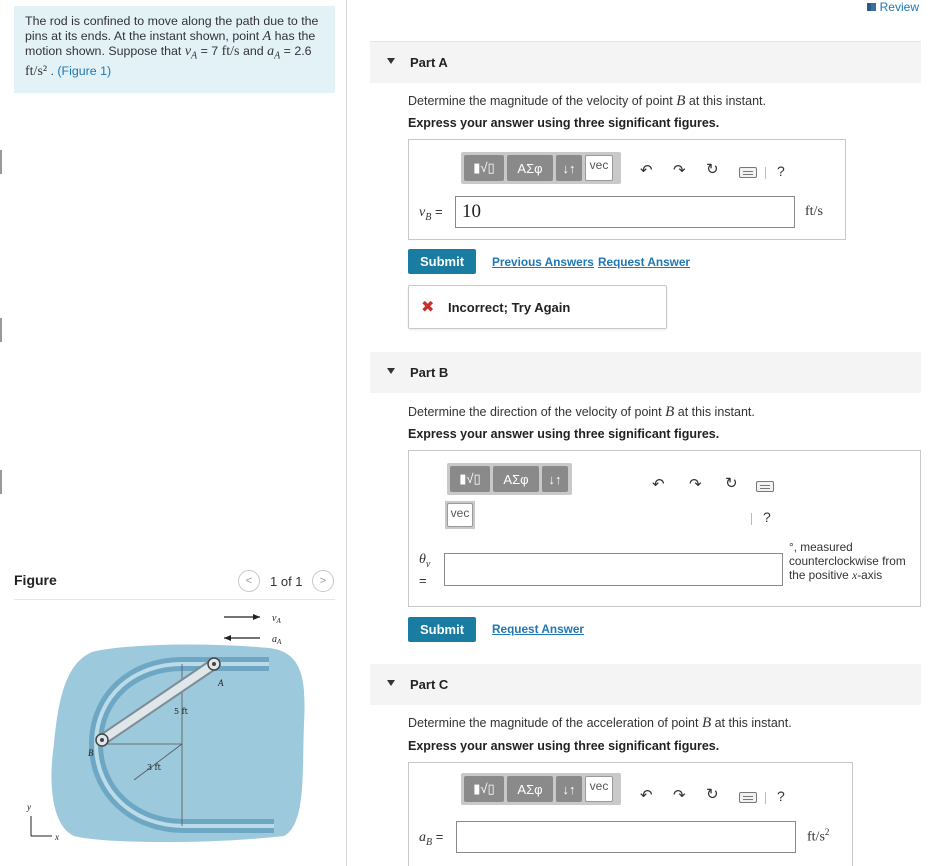 The height and width of the screenshot is (866, 945). I want to click on aa-value: = 2.6, so click(296, 51).